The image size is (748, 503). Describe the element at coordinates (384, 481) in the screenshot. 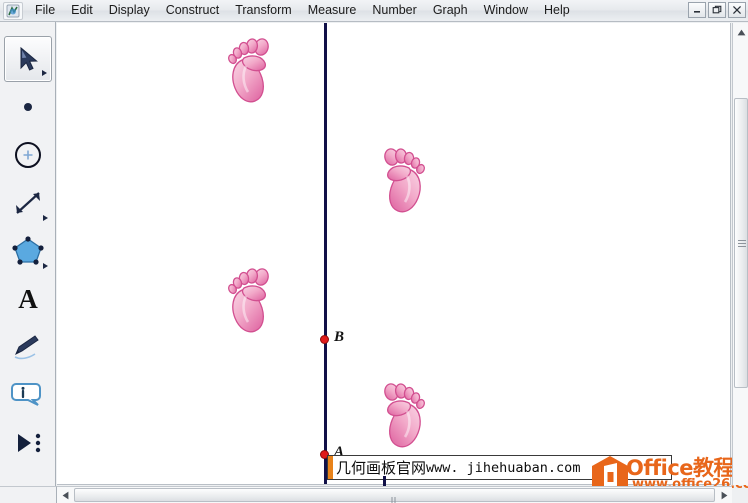

I see `canvas-scroll-marker` at that location.